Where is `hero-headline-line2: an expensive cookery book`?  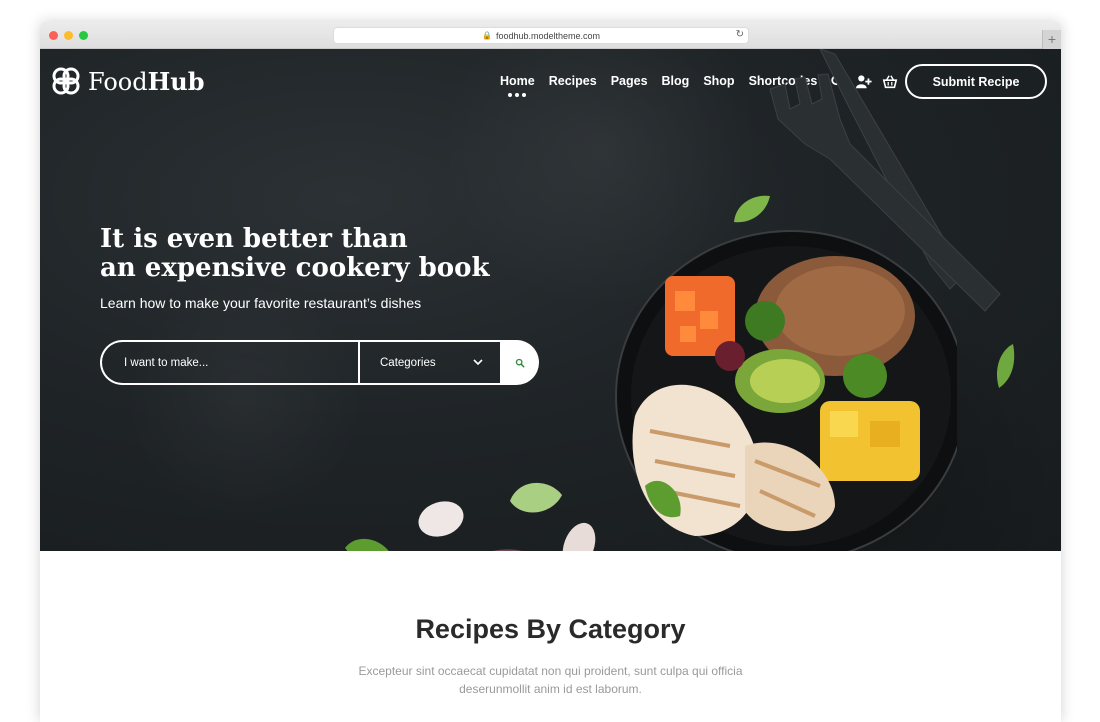
hero-headline-line2: an expensive cookery book is located at coordinates (295, 268).